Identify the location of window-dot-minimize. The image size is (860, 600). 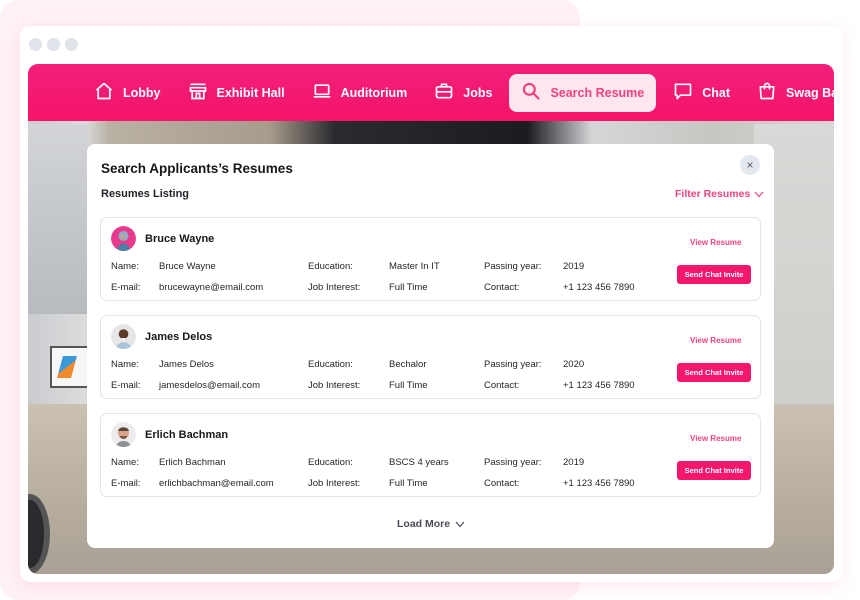
(53, 44).